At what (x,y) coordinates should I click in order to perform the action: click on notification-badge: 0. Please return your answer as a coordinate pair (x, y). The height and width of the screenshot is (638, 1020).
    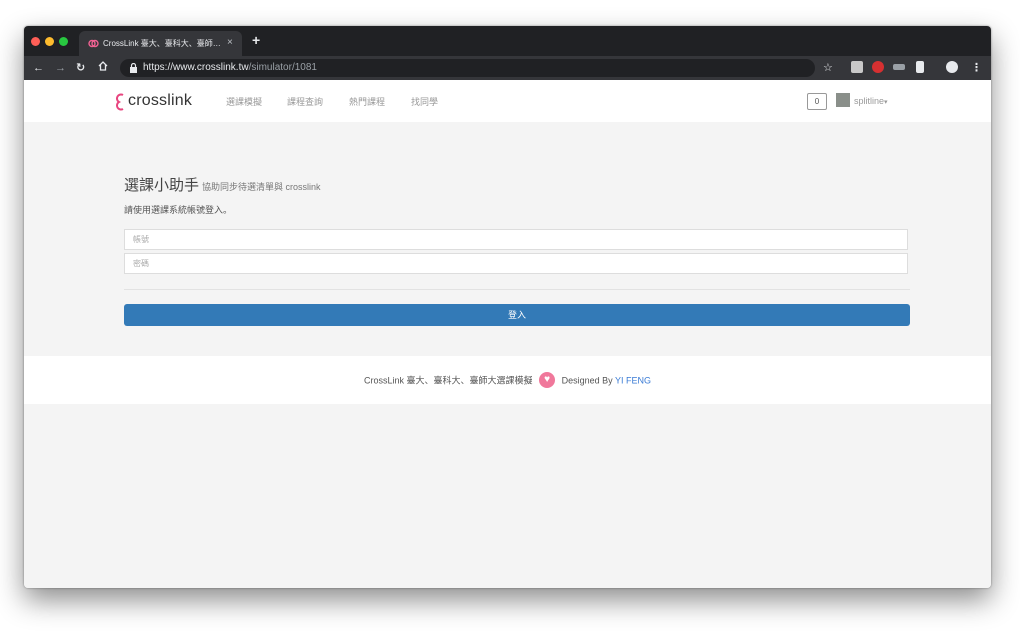
    Looking at the image, I should click on (817, 101).